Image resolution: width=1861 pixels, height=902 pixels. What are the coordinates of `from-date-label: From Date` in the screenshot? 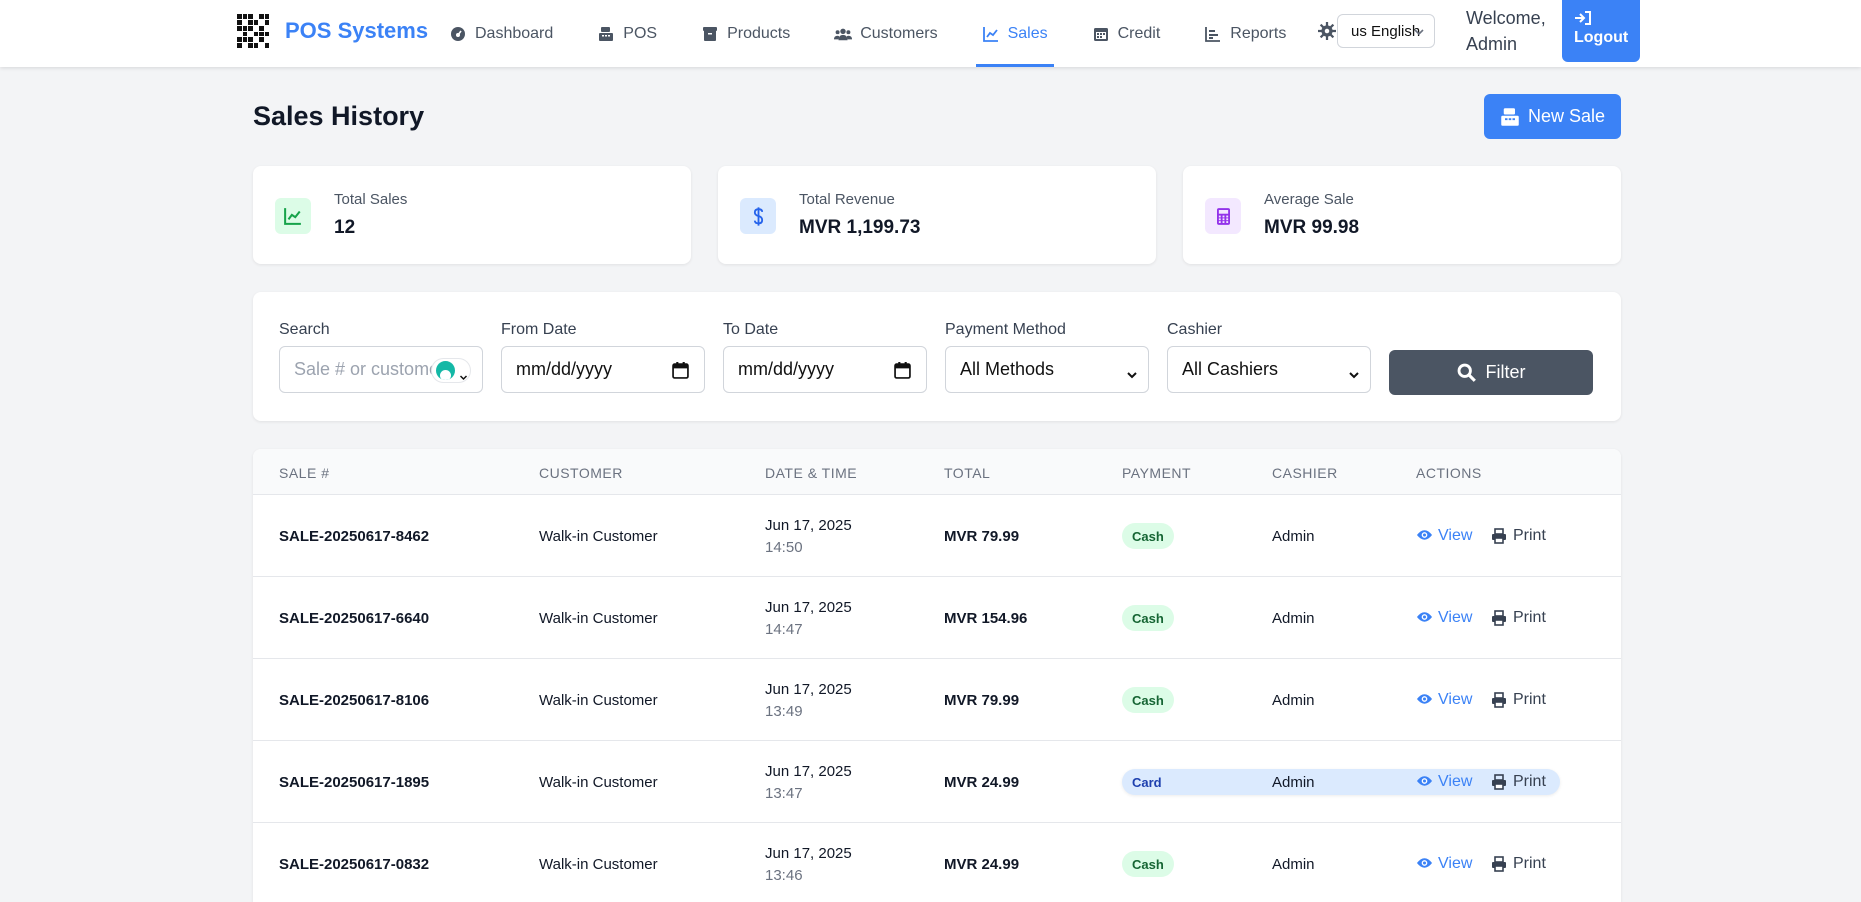 It's located at (539, 329).